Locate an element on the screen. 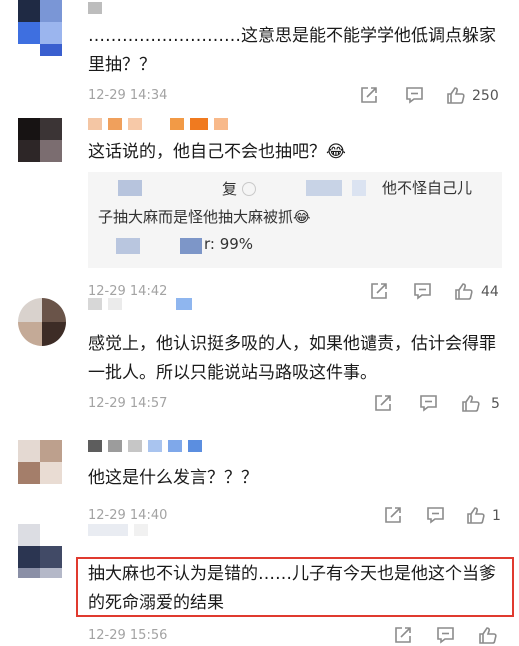 The width and height of the screenshot is (519, 646). comment-text: 他这是什么发言？？？ is located at coordinates (173, 478).